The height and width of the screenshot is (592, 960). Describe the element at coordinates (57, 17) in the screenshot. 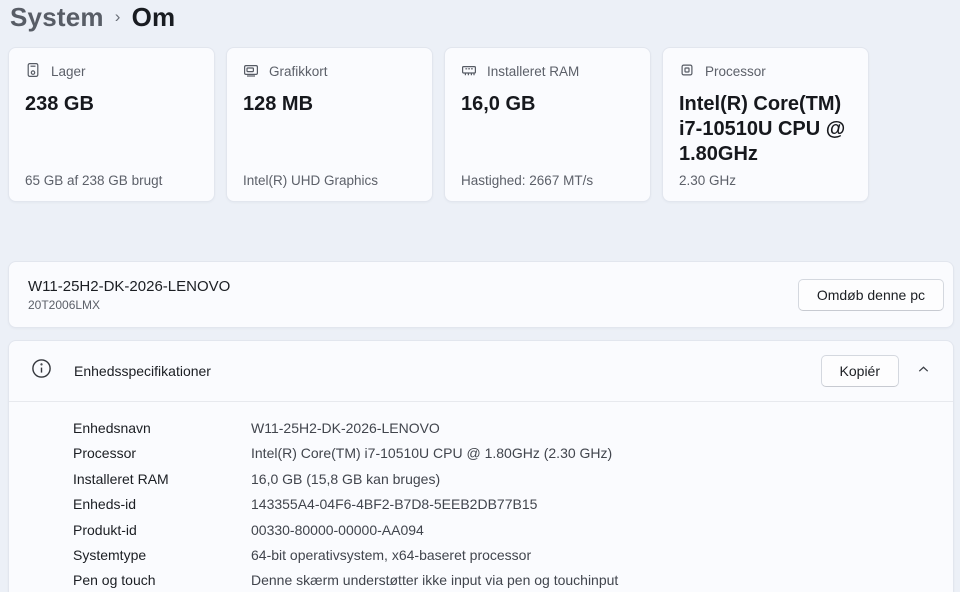

I see `breadcrumb-system-link: System` at that location.